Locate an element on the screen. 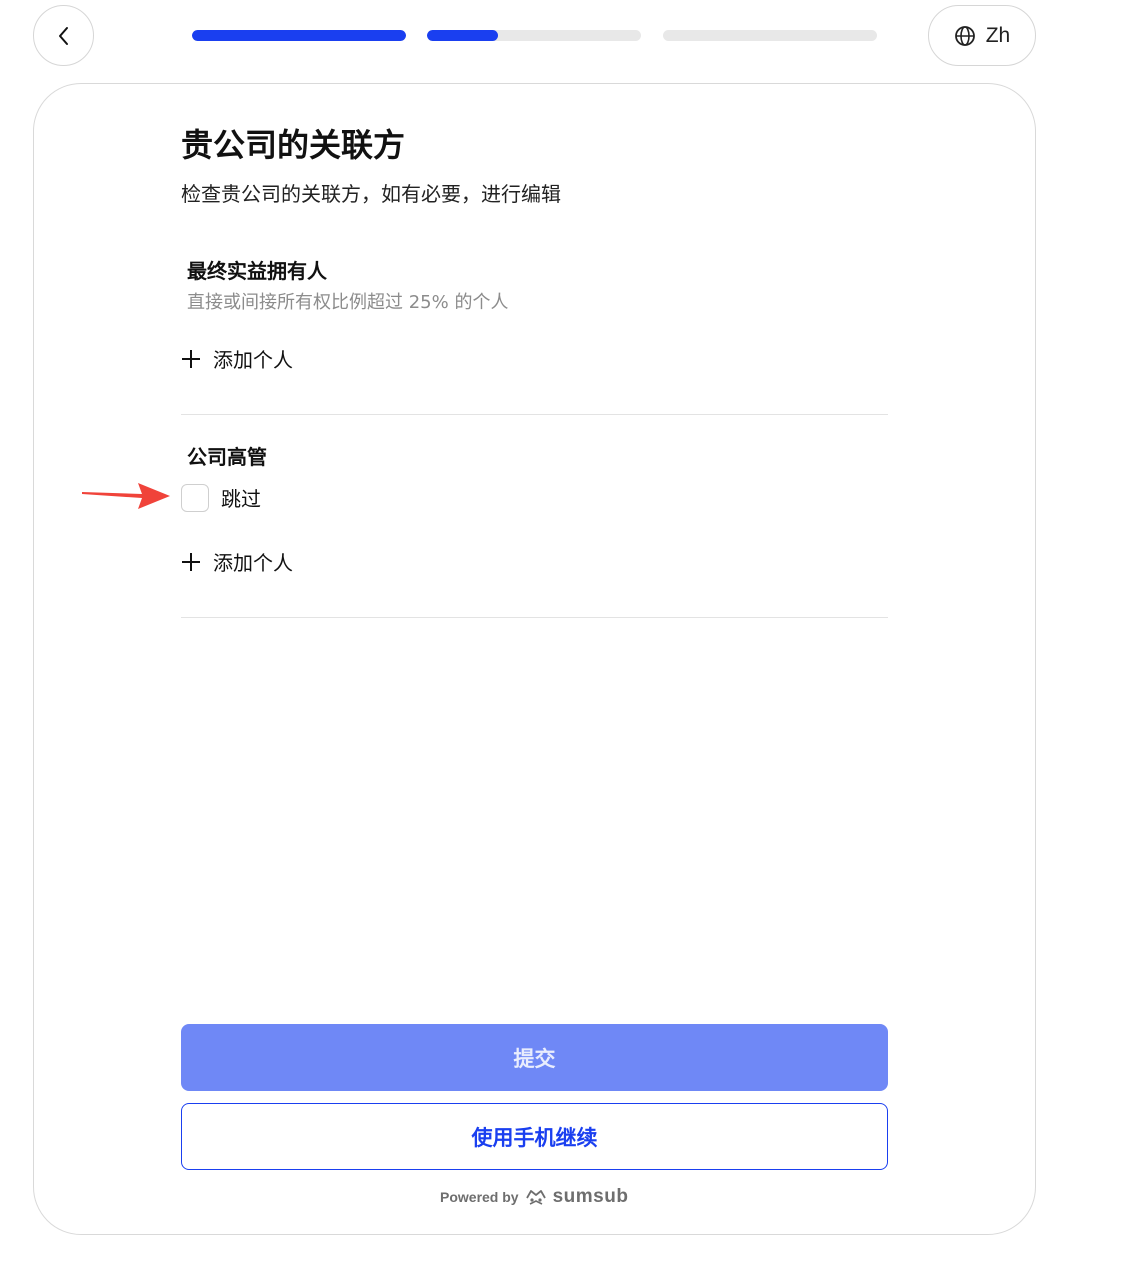  sumsub-logo-icon is located at coordinates (535, 1197).